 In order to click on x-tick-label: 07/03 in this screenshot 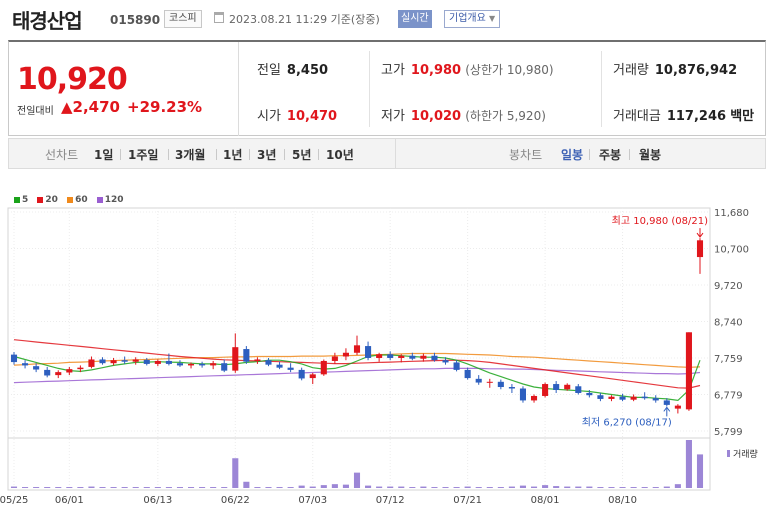, I will do `click(312, 500)`.